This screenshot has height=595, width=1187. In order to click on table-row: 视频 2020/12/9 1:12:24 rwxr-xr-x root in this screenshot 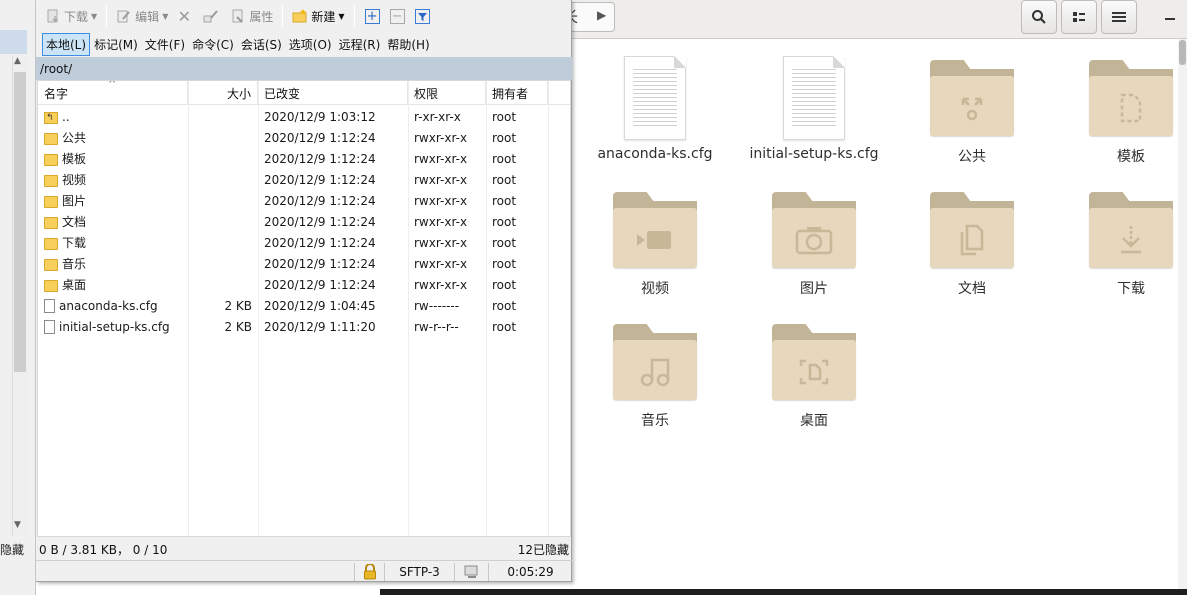, I will do `click(304, 179)`.